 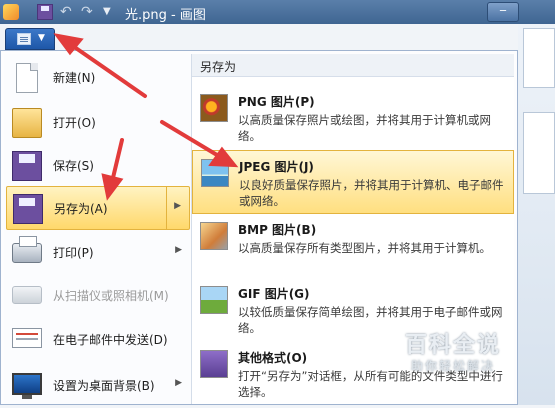 What do you see at coordinates (98, 166) in the screenshot?
I see `menu-item-save: 保存(S)` at bounding box center [98, 166].